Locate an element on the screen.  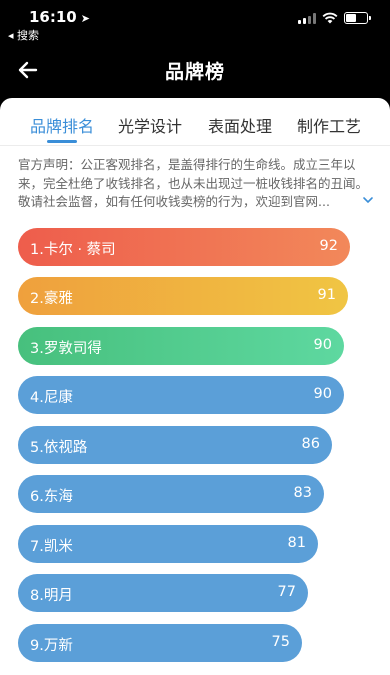
chevron-down-icon is located at coordinates (368, 200).